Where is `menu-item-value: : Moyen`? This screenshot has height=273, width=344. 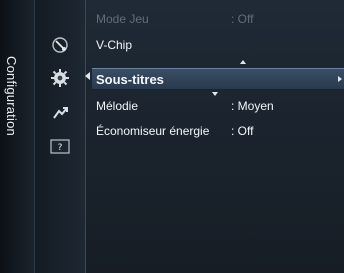 menu-item-value: : Moyen is located at coordinates (252, 106).